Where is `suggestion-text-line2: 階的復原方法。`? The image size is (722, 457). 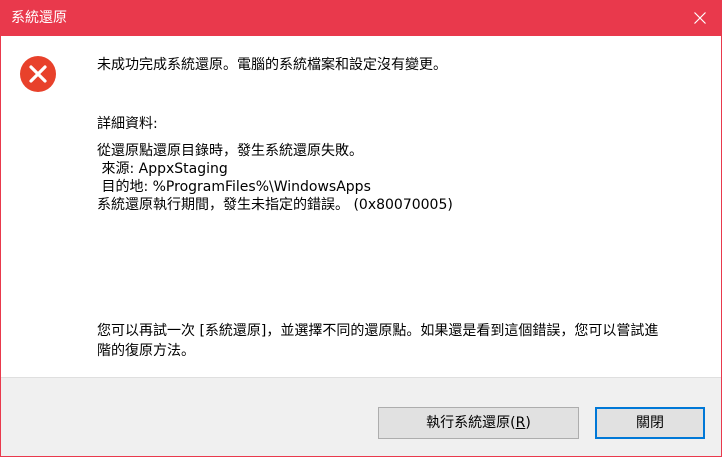
suggestion-text-line2: 階的復原方法。 is located at coordinates (146, 351).